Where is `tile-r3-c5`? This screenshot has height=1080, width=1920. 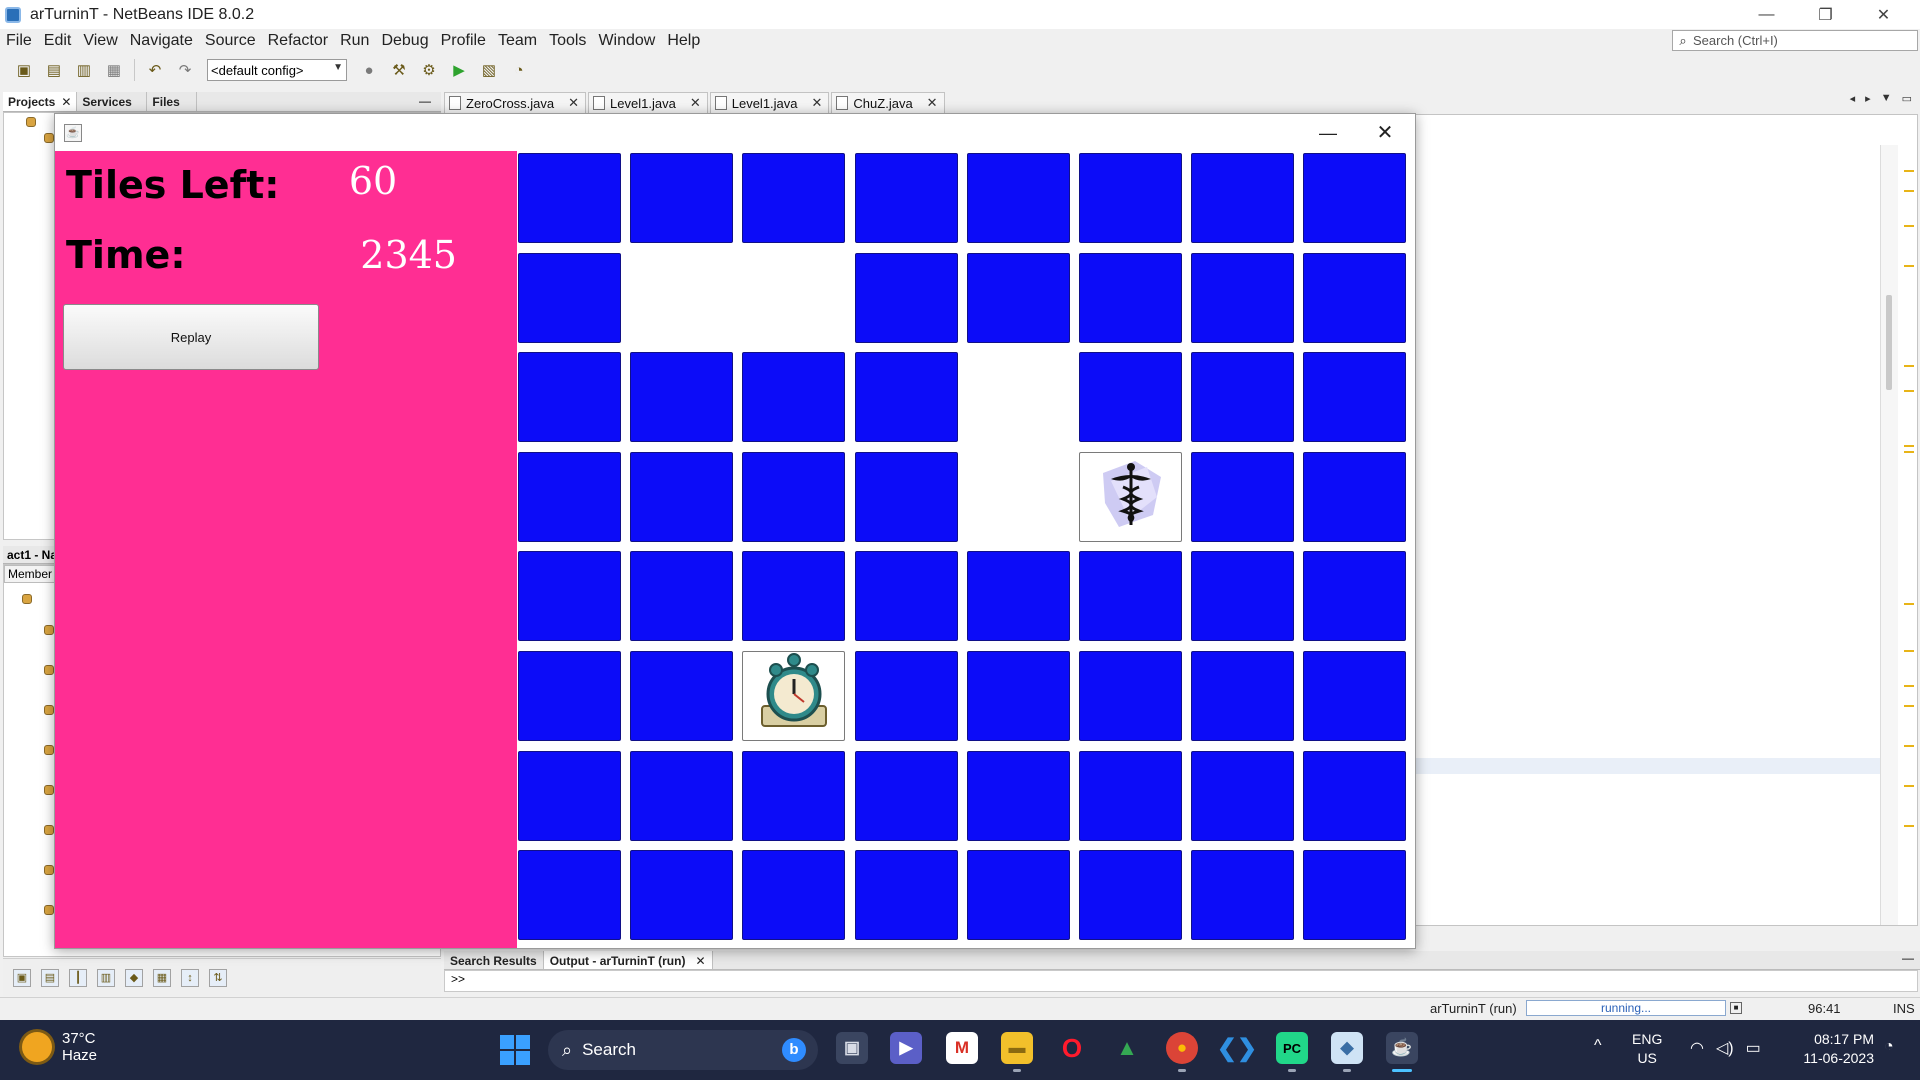 tile-r3-c5 is located at coordinates (1130, 496).